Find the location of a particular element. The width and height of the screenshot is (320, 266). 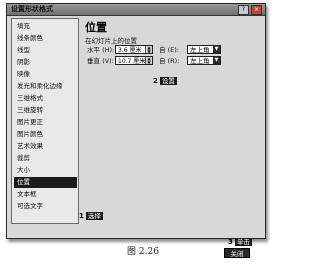

callout-number: 2 is located at coordinates (155, 81).